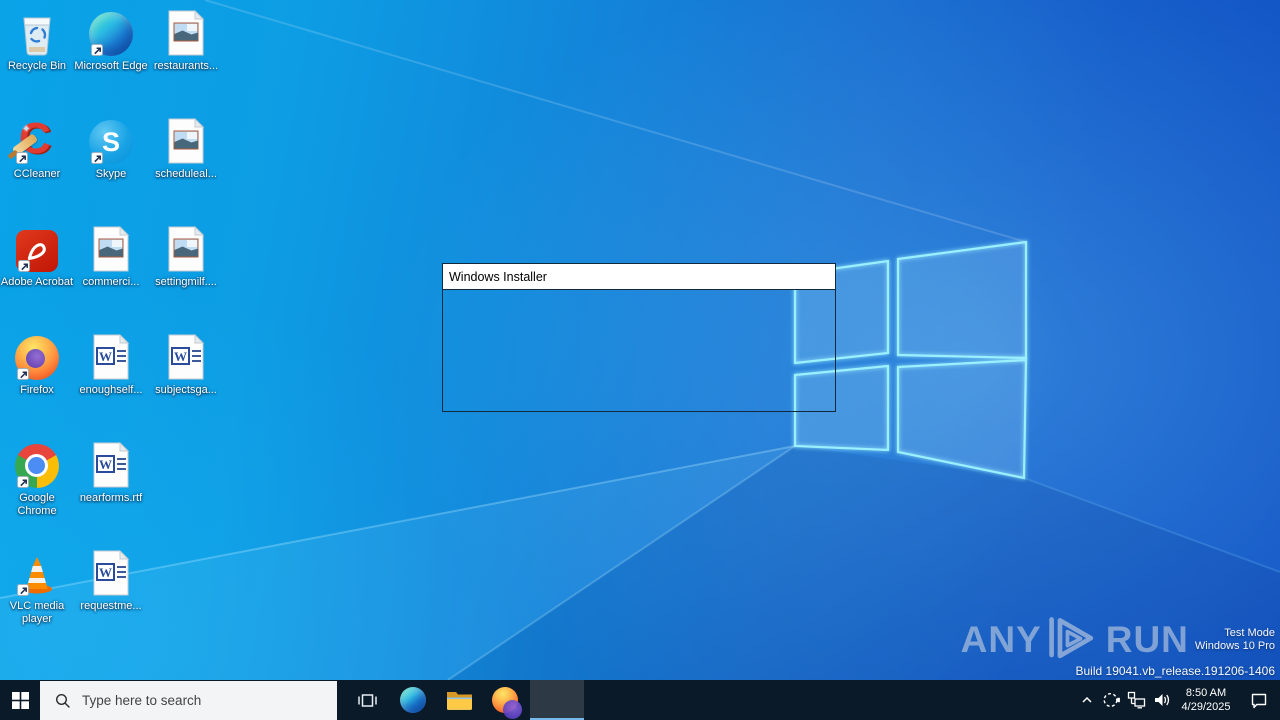 The image size is (1280, 720). What do you see at coordinates (829, 700) in the screenshot?
I see `taskbar-empty-area` at bounding box center [829, 700].